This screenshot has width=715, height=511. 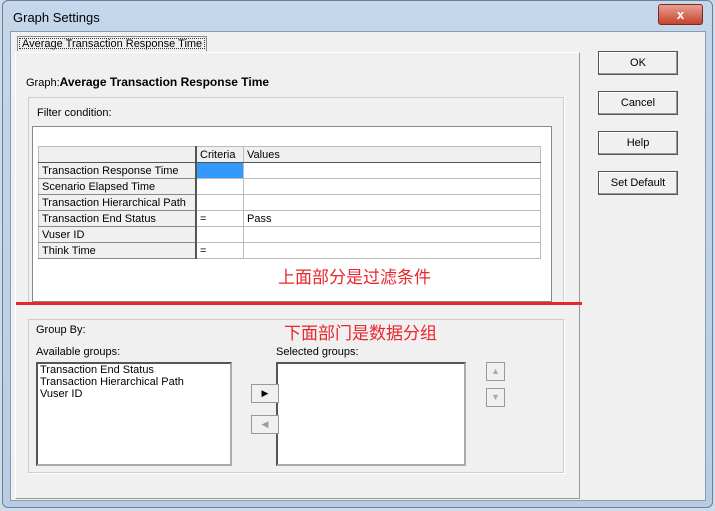 What do you see at coordinates (134, 370) in the screenshot?
I see `list-item: Transaction End Status` at bounding box center [134, 370].